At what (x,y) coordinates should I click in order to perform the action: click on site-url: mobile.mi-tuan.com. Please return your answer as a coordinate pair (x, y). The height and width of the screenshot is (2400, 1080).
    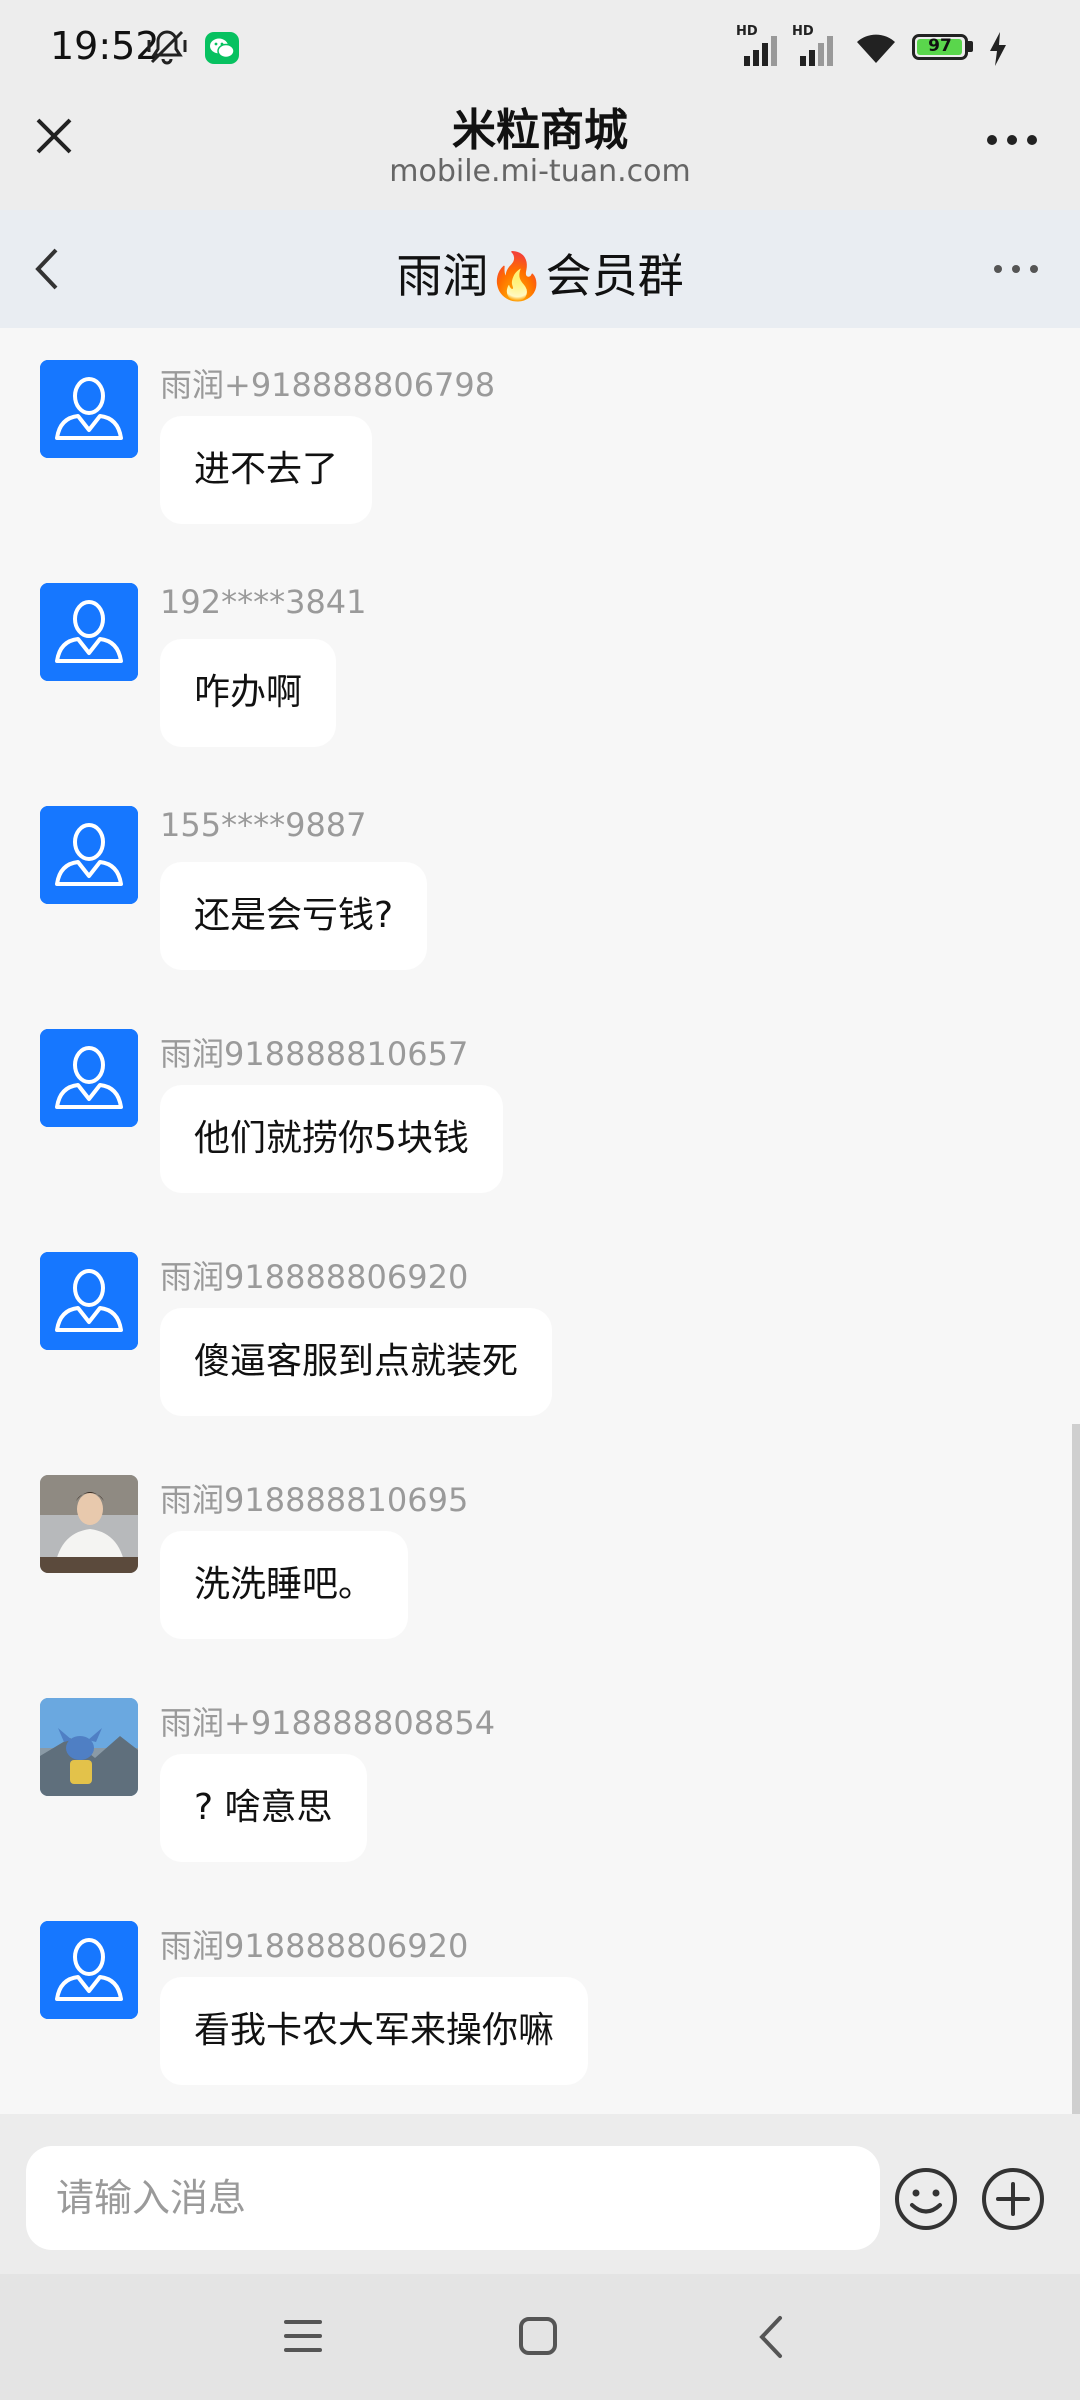
    Looking at the image, I should click on (540, 171).